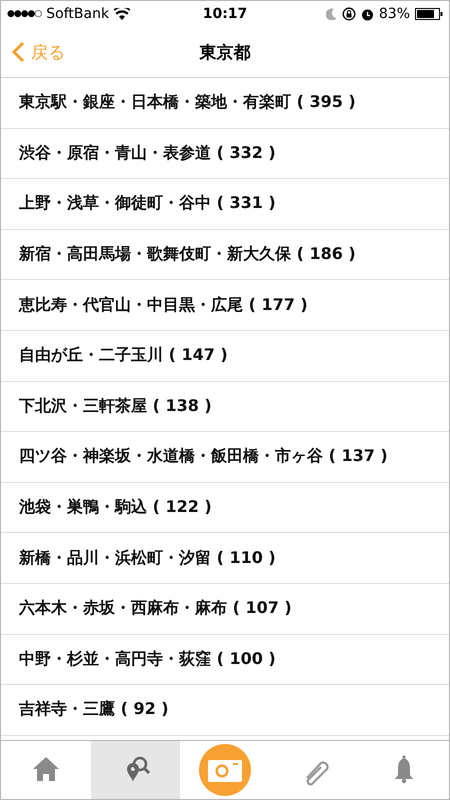  Describe the element at coordinates (18, 52) in the screenshot. I see `chevron-left-icon` at that location.